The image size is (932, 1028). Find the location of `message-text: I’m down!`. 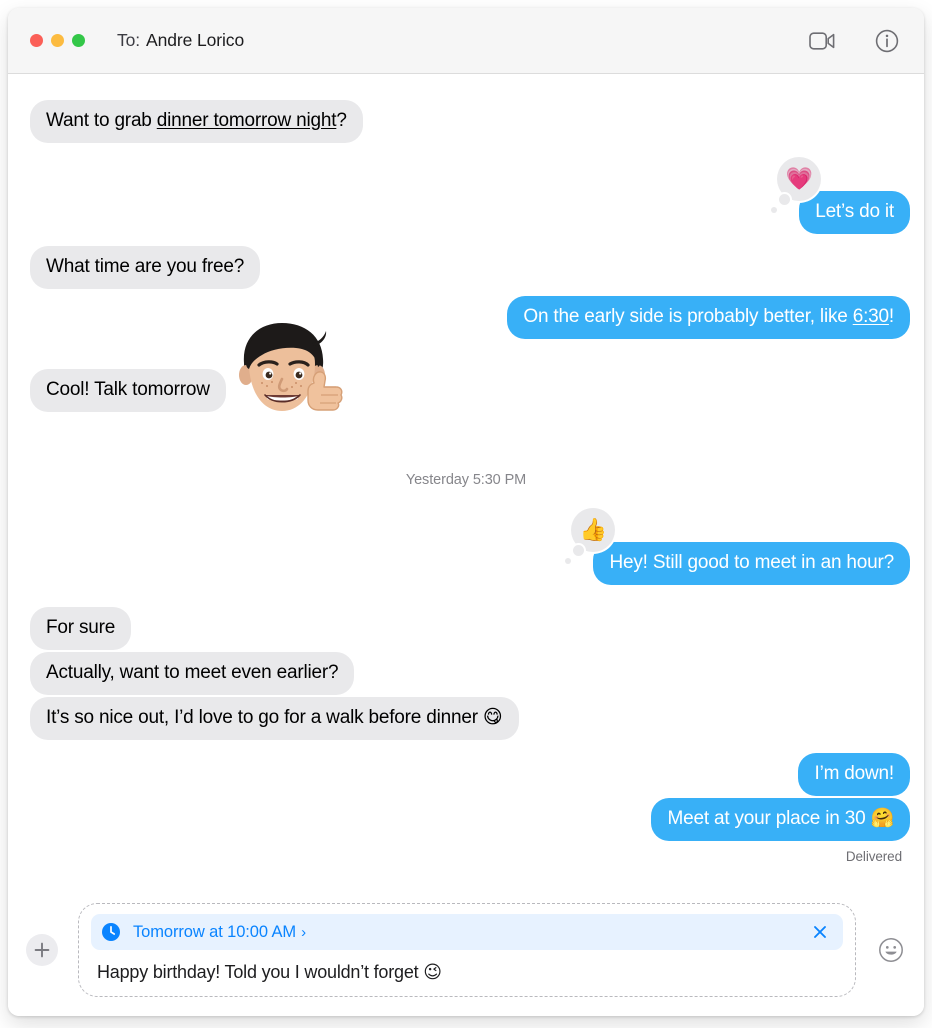

message-text: I’m down! is located at coordinates (854, 773).